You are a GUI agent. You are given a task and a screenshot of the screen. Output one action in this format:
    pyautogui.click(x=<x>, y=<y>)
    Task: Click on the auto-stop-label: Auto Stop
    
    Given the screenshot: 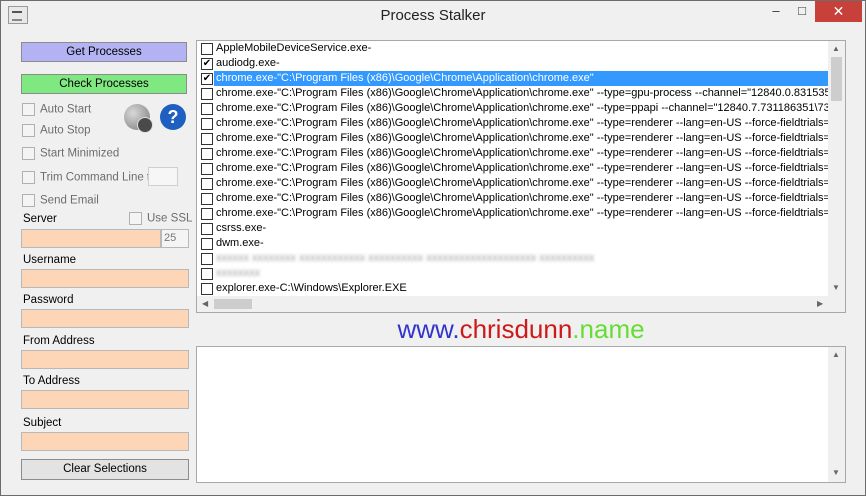 What is the action you would take?
    pyautogui.click(x=65, y=130)
    